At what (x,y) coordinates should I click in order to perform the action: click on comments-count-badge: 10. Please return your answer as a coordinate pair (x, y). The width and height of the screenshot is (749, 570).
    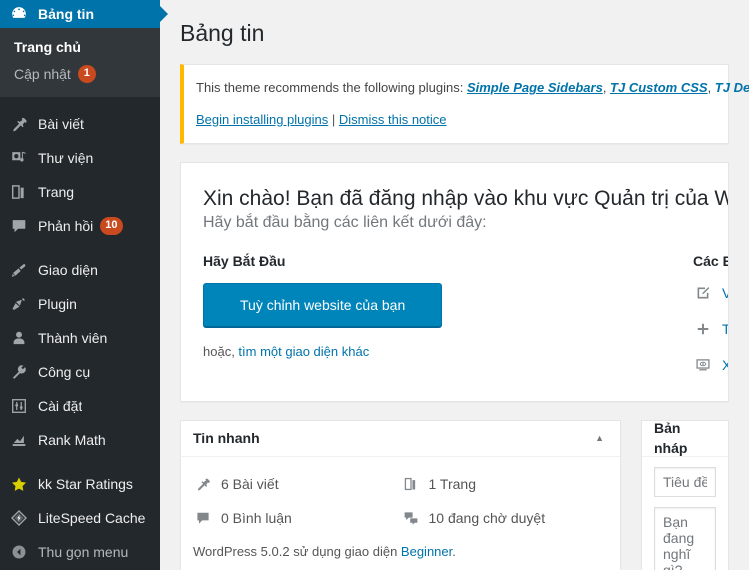
    Looking at the image, I should click on (111, 226).